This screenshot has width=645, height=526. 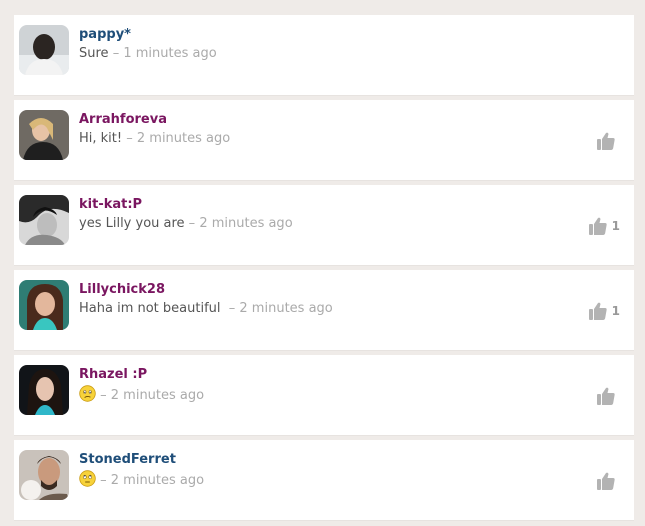 What do you see at coordinates (324, 140) in the screenshot?
I see `comment-card: Arrahforeva Hi, kit! – 2 minutes ago` at bounding box center [324, 140].